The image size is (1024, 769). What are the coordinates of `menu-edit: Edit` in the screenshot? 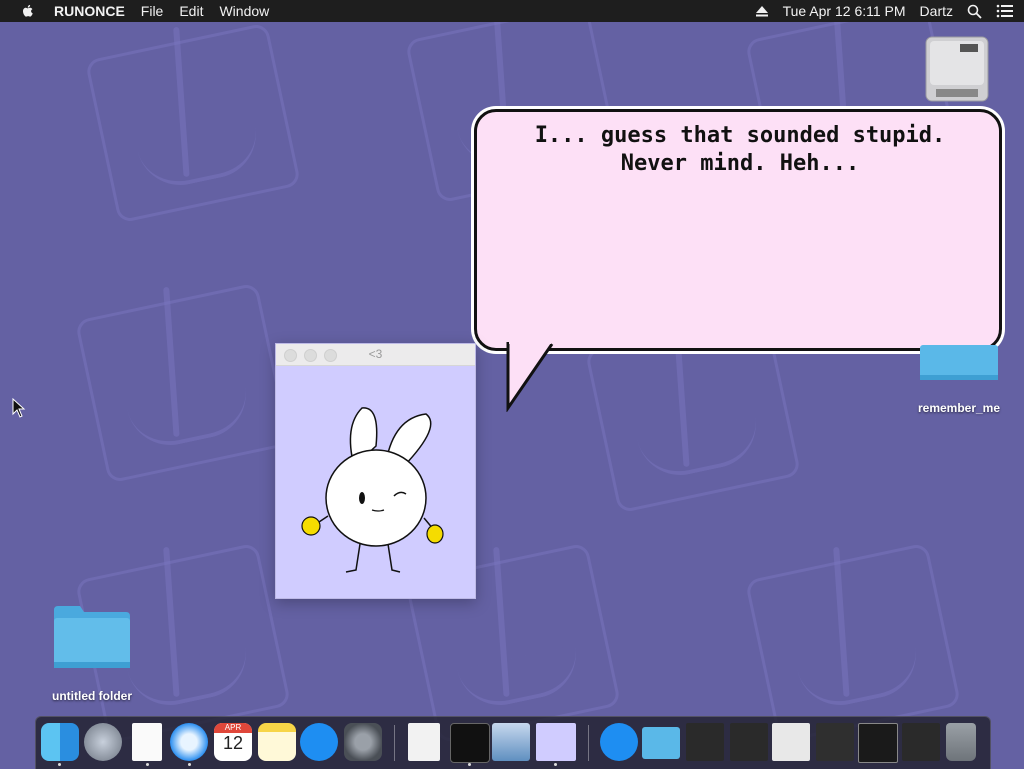 It's located at (191, 11).